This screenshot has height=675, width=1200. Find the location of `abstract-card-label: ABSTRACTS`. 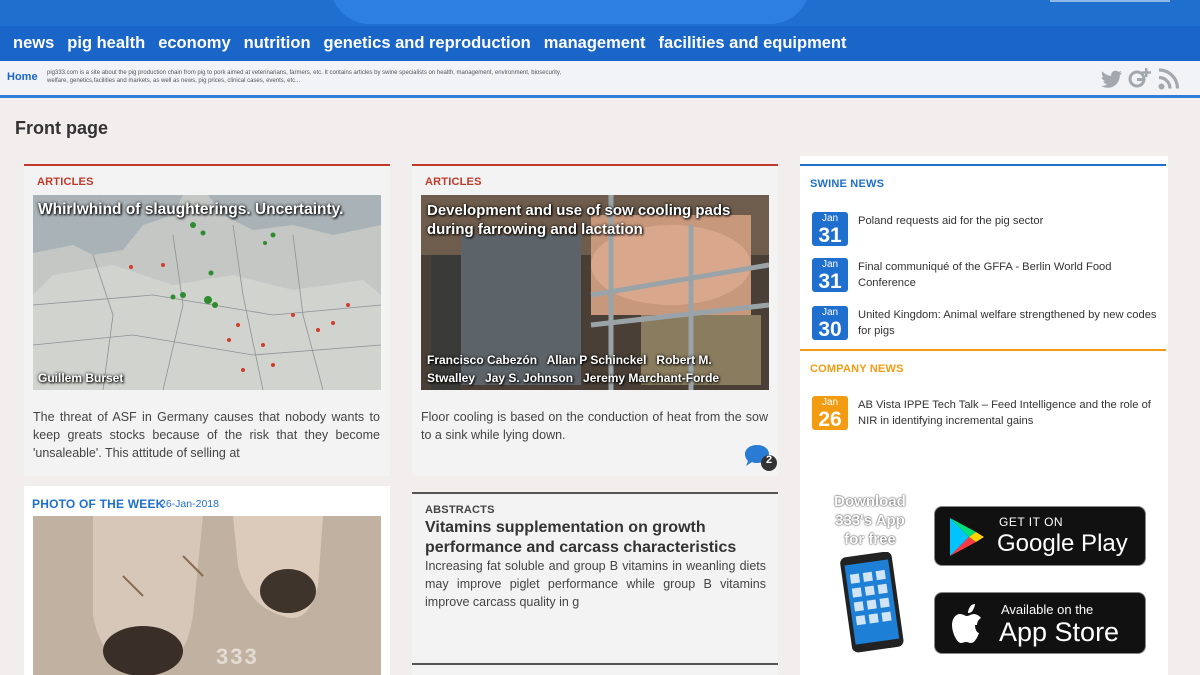

abstract-card-label: ABSTRACTS is located at coordinates (460, 510).